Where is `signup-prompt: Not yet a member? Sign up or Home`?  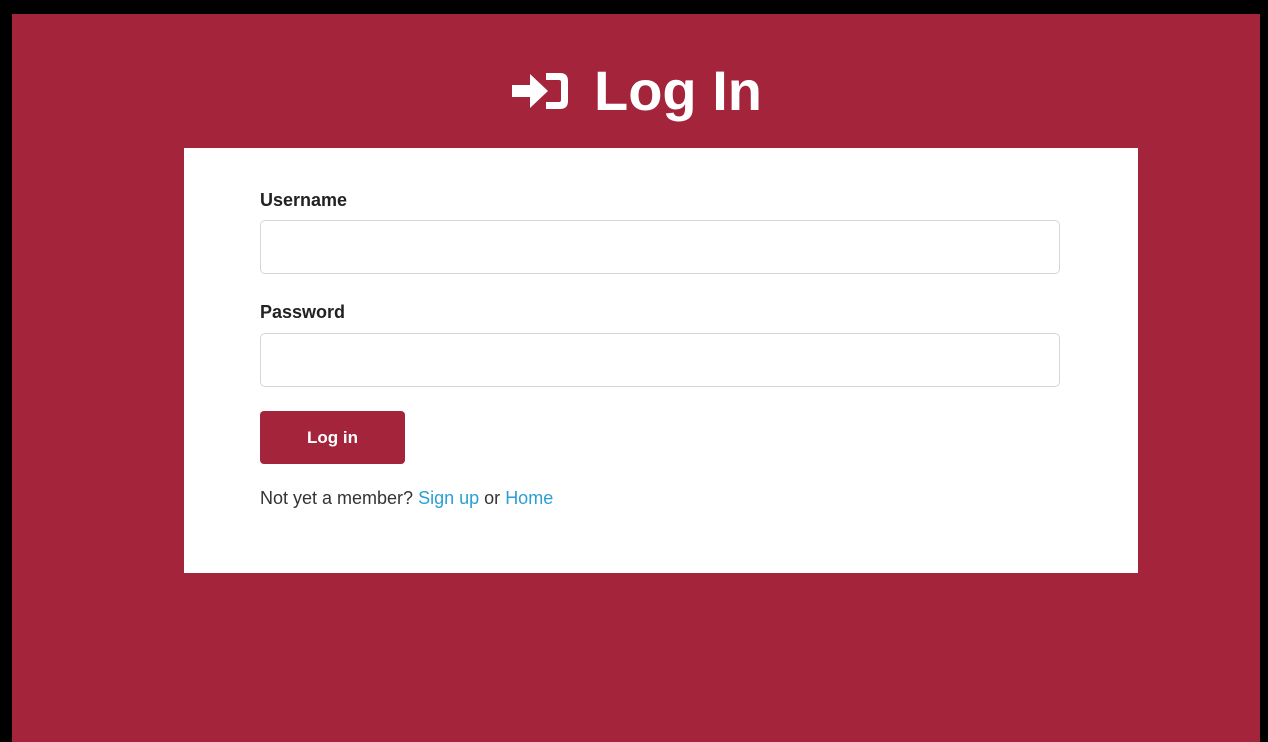 signup-prompt: Not yet a member? Sign up or Home is located at coordinates (406, 498).